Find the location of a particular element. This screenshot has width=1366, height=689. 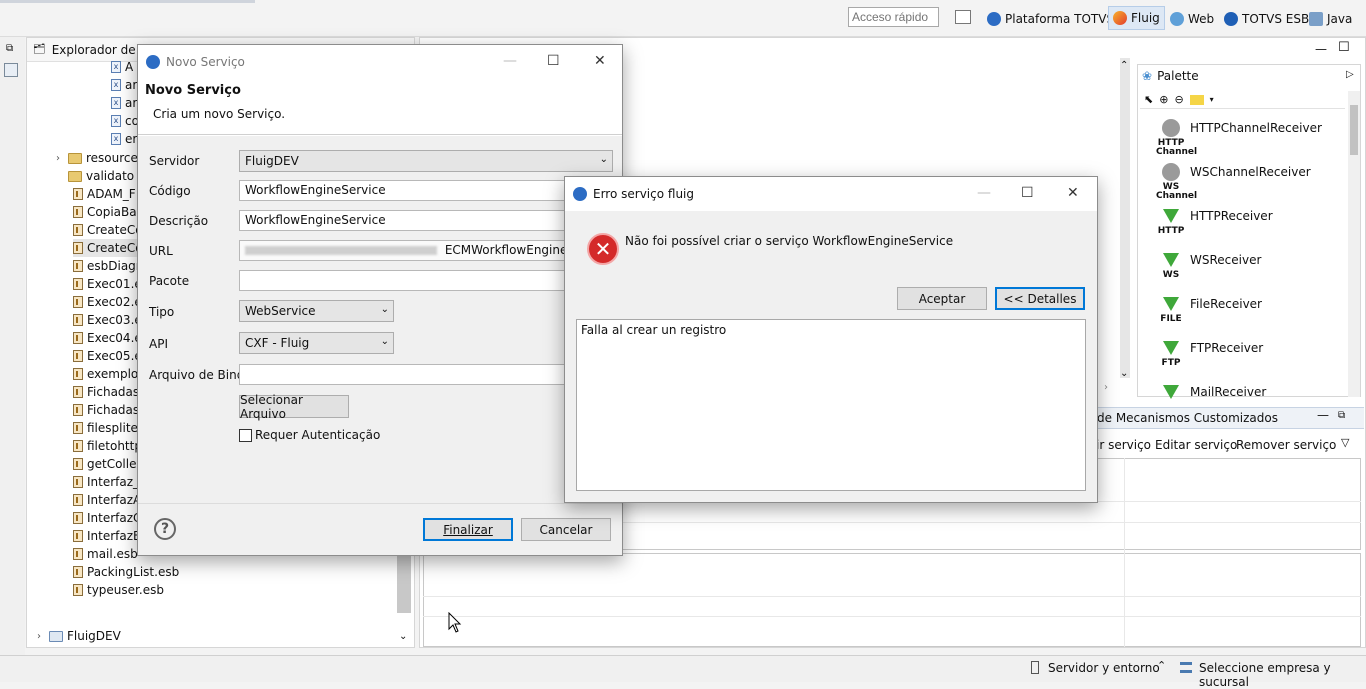

tree-item: PackingList.esb is located at coordinates (126, 572).